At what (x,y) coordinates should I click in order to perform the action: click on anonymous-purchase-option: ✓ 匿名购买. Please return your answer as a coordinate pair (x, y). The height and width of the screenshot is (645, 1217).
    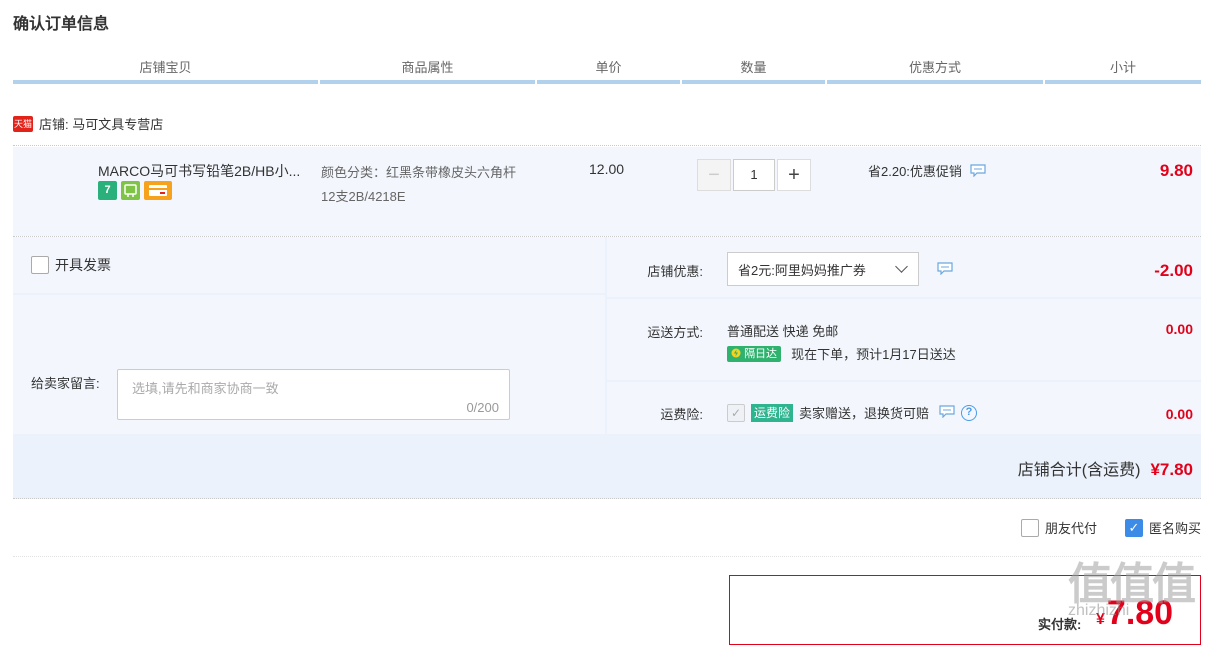
    Looking at the image, I should click on (1162, 527).